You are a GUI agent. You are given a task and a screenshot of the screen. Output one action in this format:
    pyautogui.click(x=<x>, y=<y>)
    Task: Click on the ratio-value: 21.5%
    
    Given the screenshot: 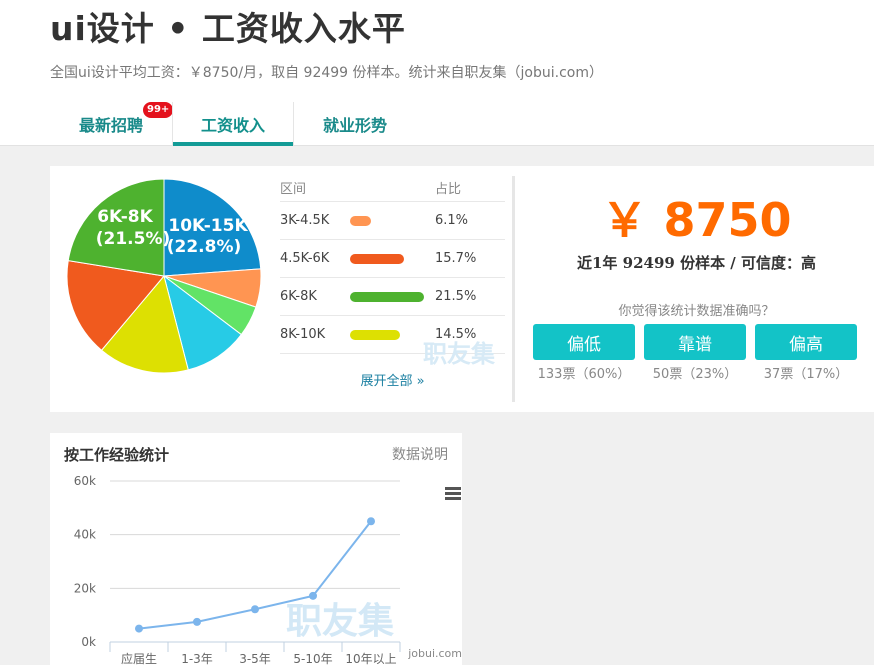 What is the action you would take?
    pyautogui.click(x=456, y=296)
    